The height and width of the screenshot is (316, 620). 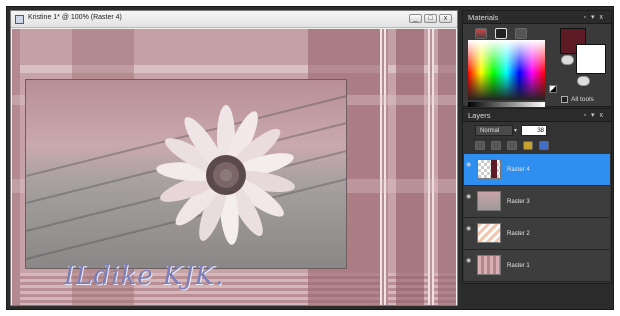 I want to click on all-tools-checkbox, so click(x=564, y=99).